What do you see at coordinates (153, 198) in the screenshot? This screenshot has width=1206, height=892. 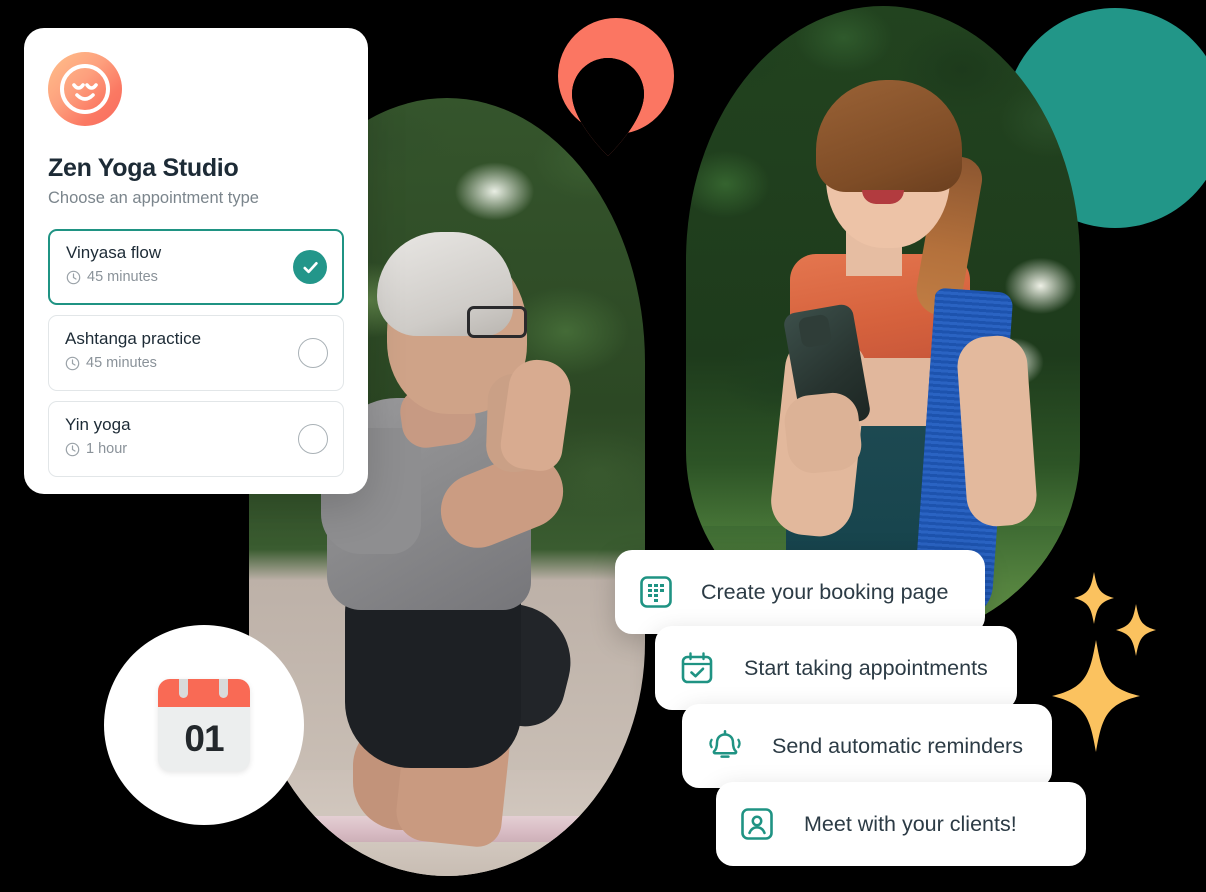 I see `card-subtitle: Choose an appointment type` at bounding box center [153, 198].